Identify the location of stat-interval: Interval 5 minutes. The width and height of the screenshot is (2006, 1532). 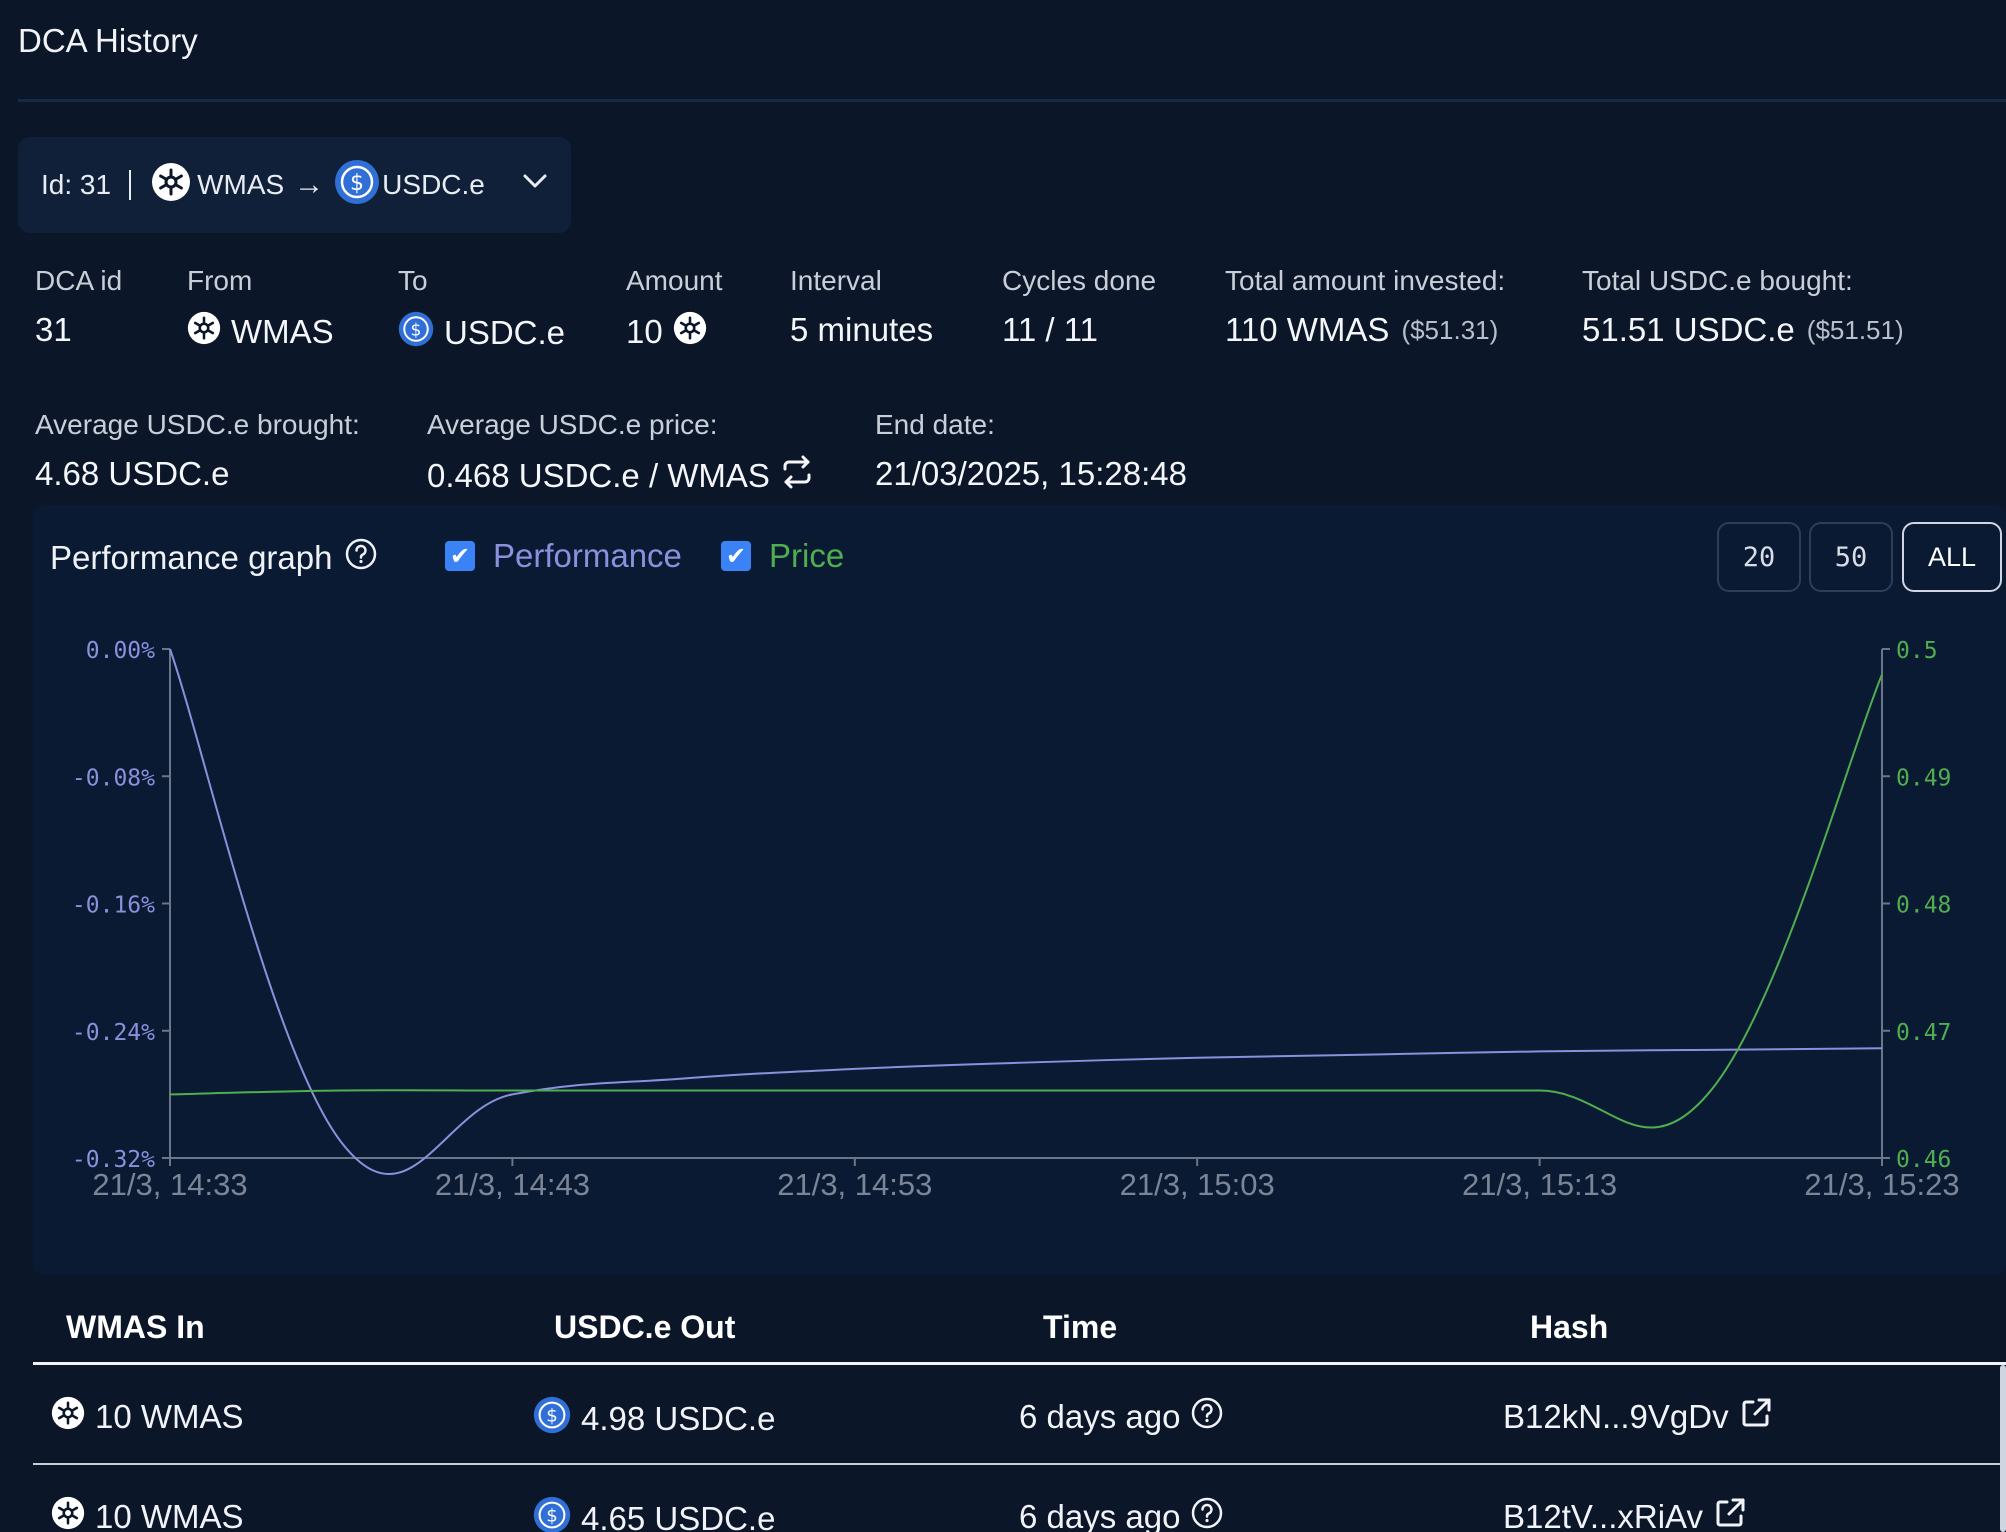
(861, 307).